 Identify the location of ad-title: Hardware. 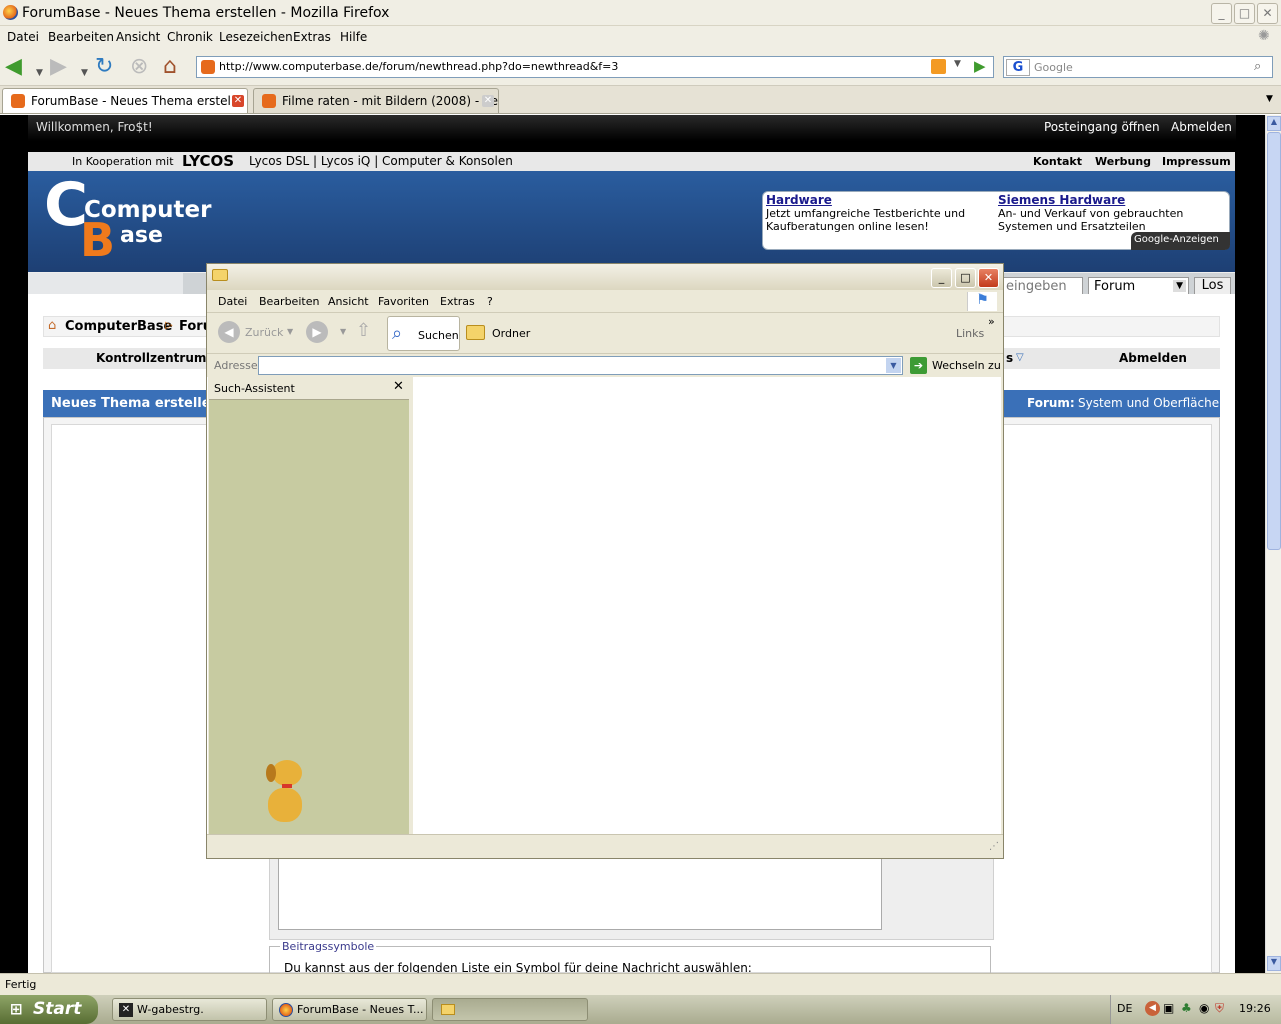
(799, 200).